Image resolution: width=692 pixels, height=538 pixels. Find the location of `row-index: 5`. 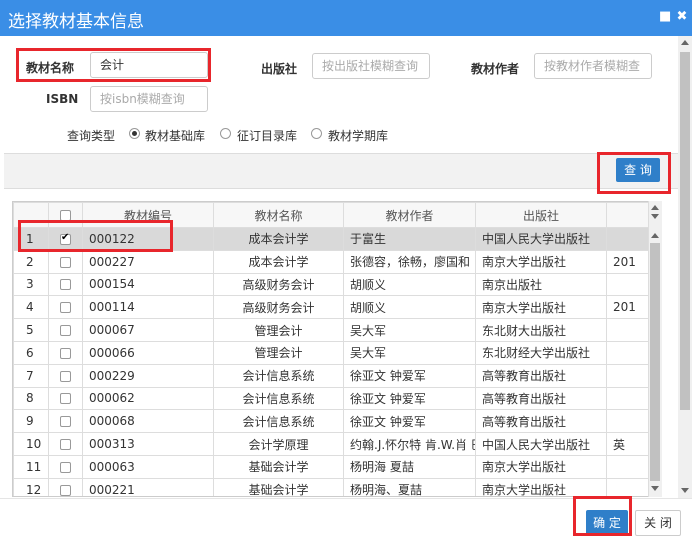

row-index: 5 is located at coordinates (31, 330).